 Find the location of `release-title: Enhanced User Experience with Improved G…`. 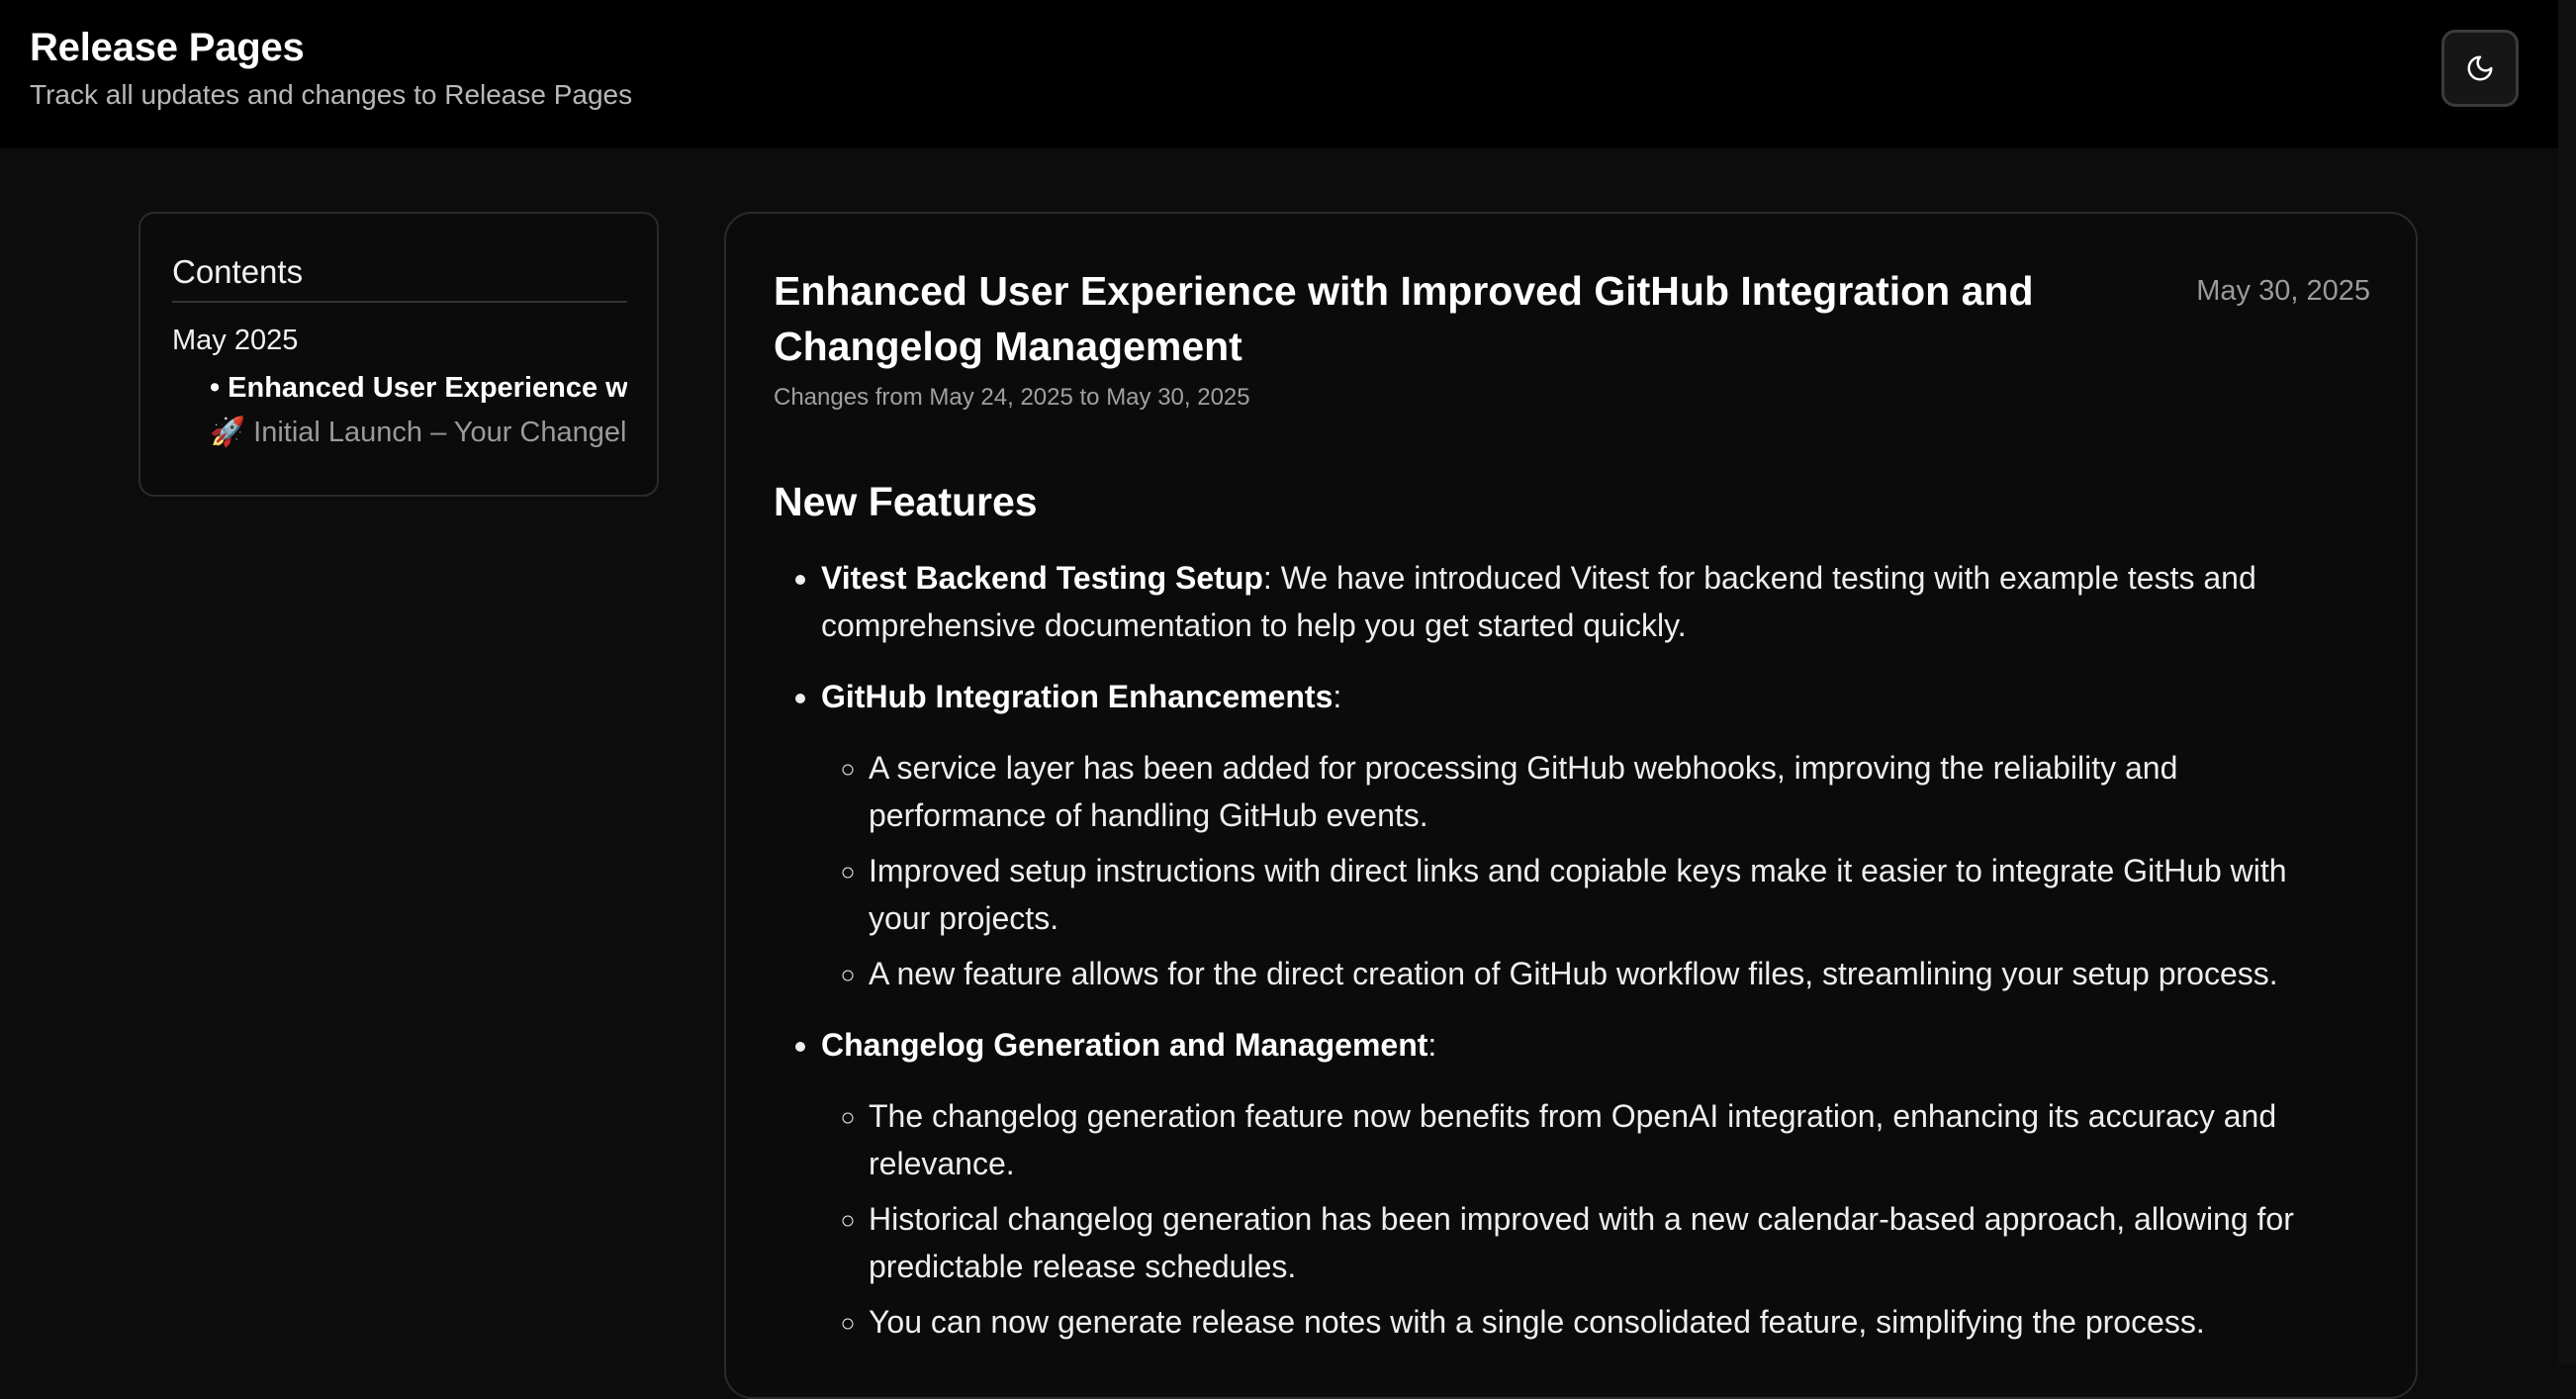

release-title: Enhanced User Experience with Improved G… is located at coordinates (1404, 318).